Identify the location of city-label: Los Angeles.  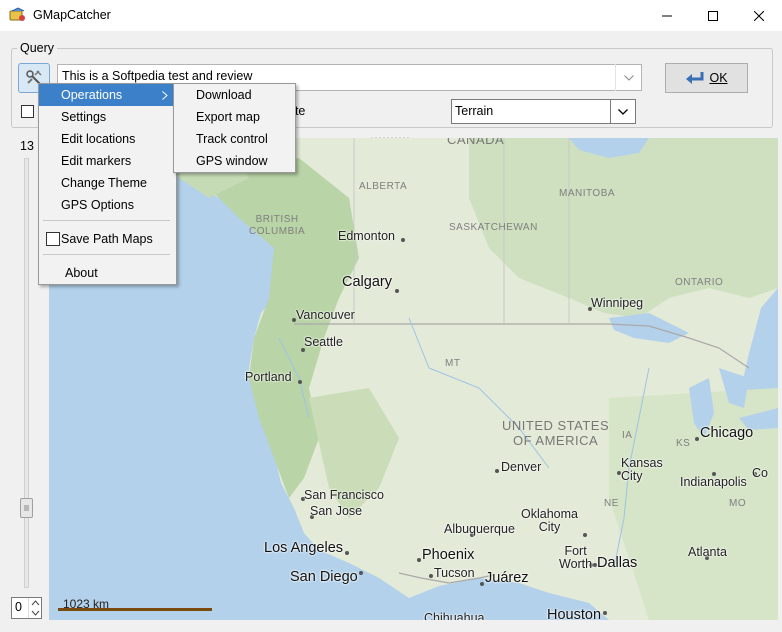
(304, 548).